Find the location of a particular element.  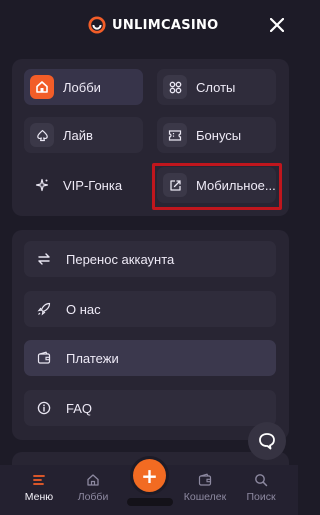

chat-support-button is located at coordinates (267, 441).